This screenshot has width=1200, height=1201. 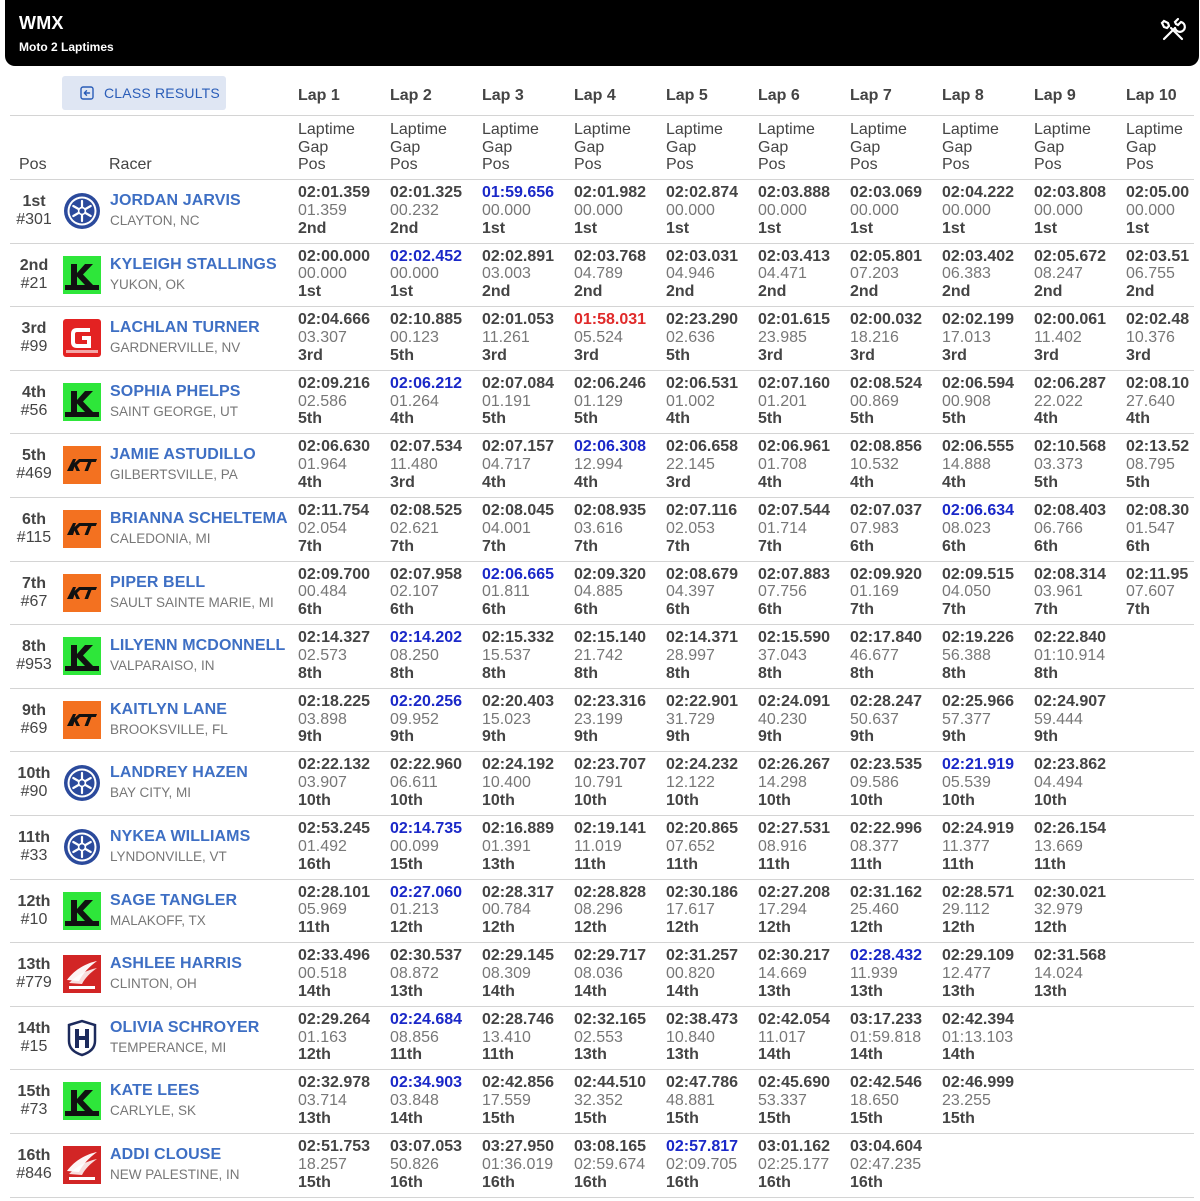 I want to click on lap-position: 9th, so click(x=310, y=737).